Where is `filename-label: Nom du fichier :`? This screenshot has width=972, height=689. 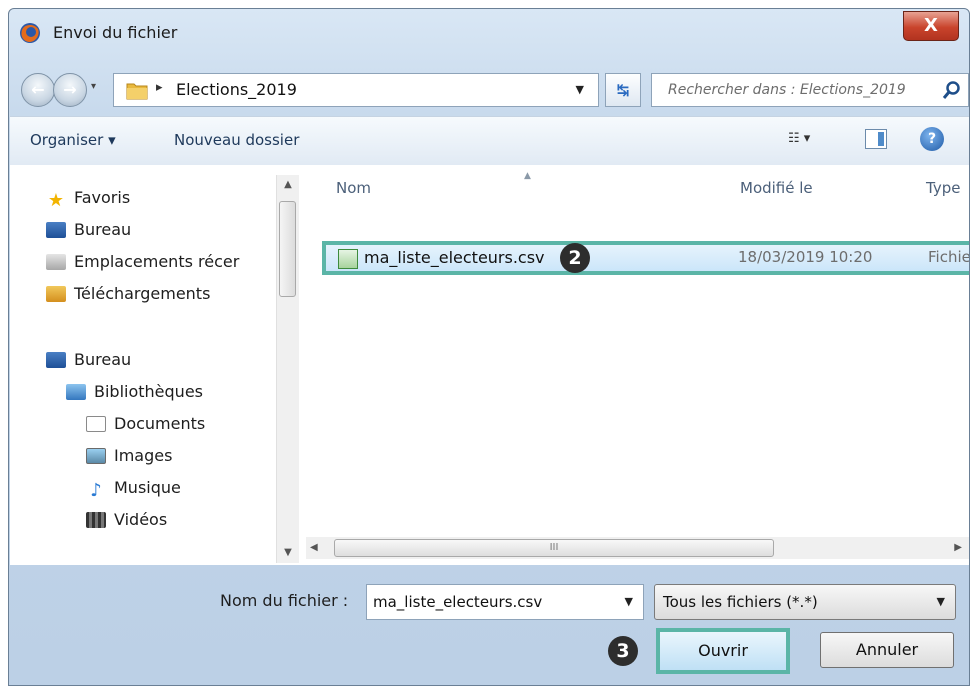
filename-label: Nom du fichier : is located at coordinates (284, 600).